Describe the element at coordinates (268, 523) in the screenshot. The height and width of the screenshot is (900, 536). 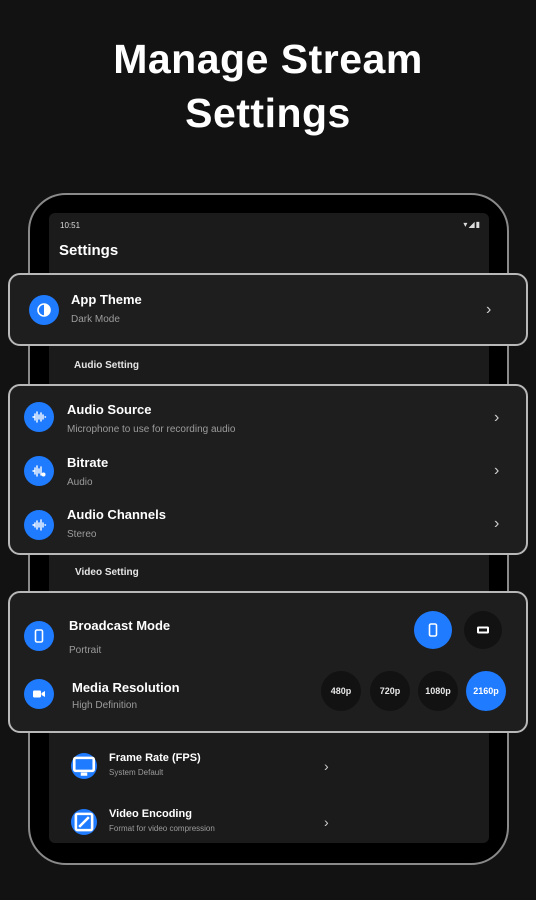
I see `audio-channels-row: Audio Channels Stereo ›` at that location.